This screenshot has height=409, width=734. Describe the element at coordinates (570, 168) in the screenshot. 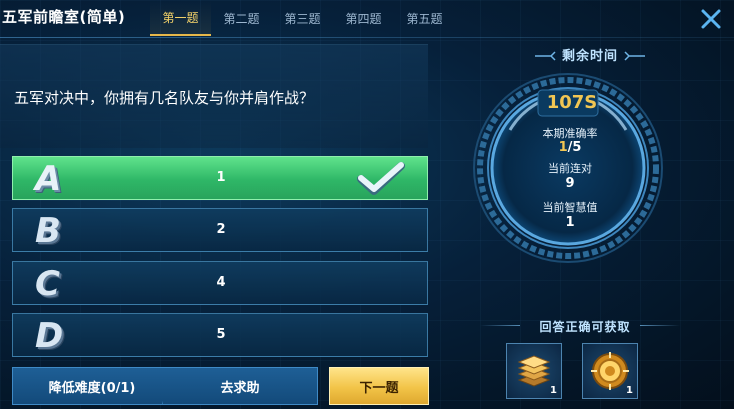

I see `streak-label: 当前连对` at that location.